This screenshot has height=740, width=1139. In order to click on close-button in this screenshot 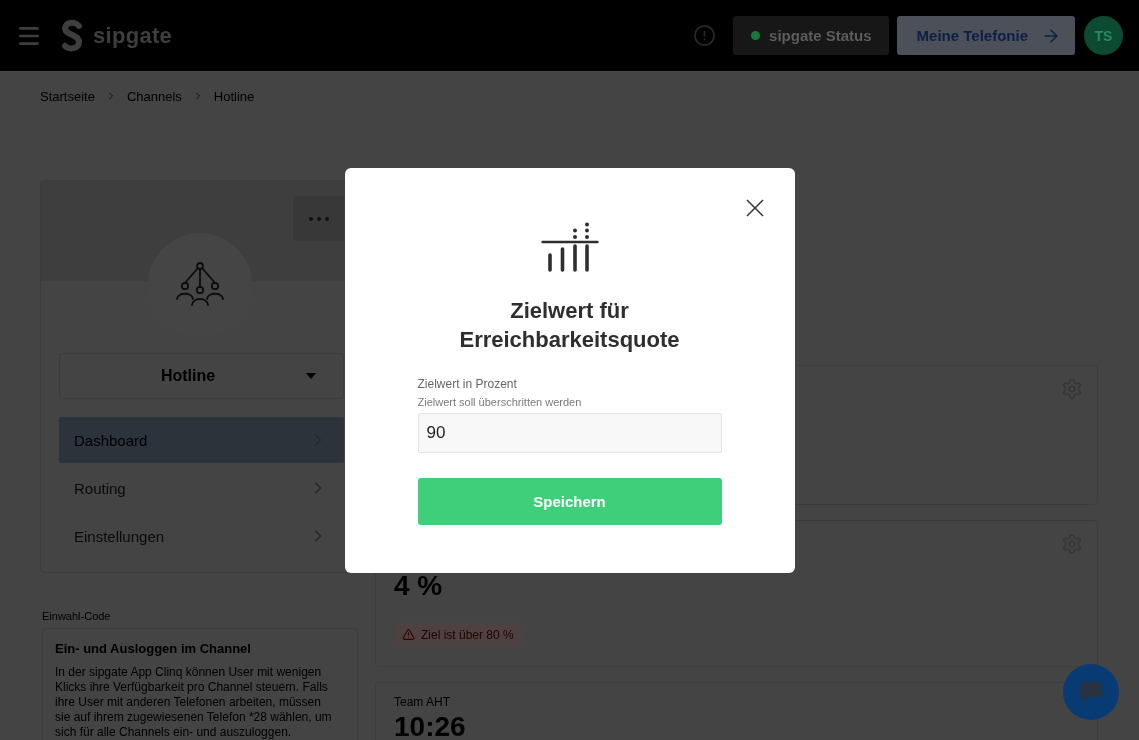, I will do `click(754, 207)`.